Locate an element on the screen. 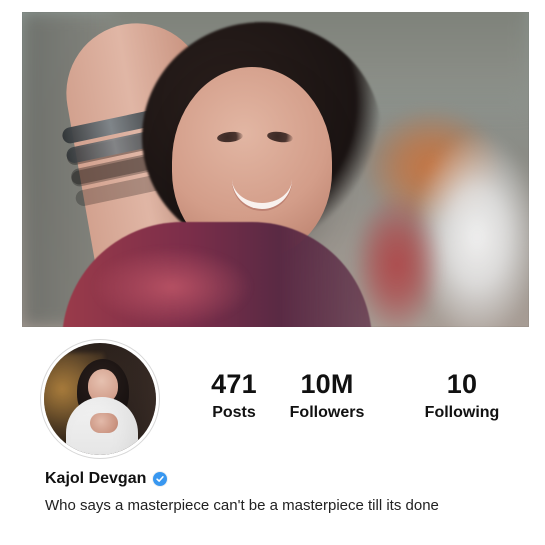  foreground-scarf-highlight is located at coordinates (172, 287).